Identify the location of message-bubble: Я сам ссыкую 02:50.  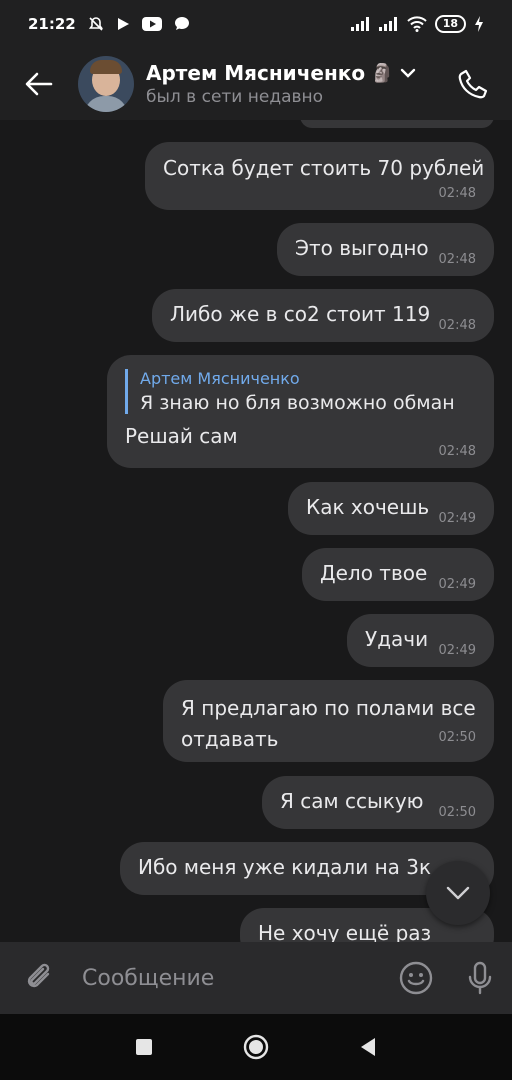
(378, 802).